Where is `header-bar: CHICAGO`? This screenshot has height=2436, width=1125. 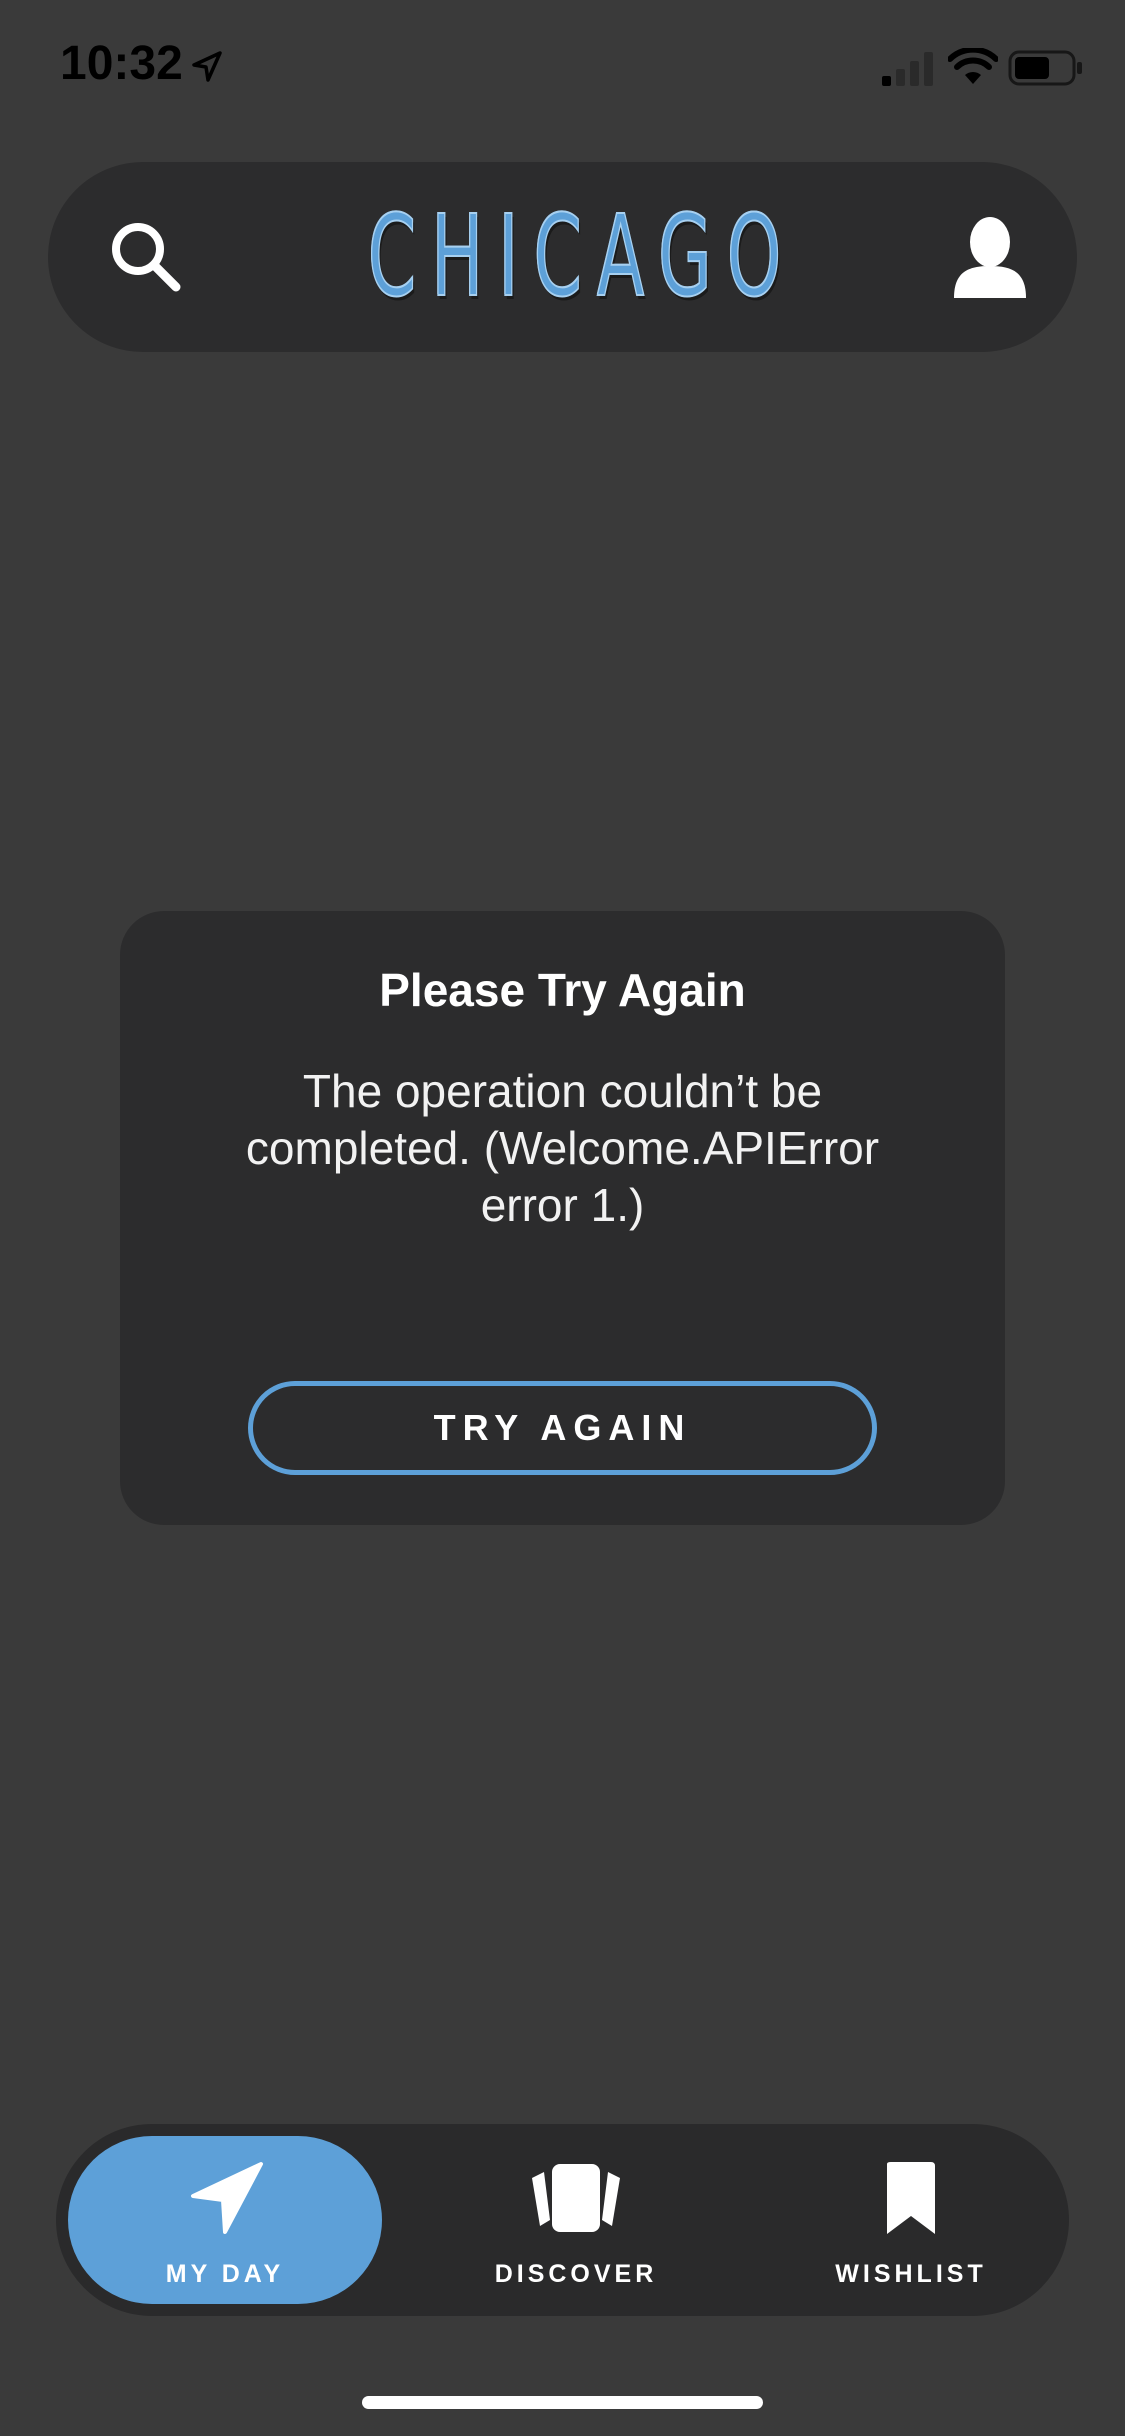 header-bar: CHICAGO is located at coordinates (562, 257).